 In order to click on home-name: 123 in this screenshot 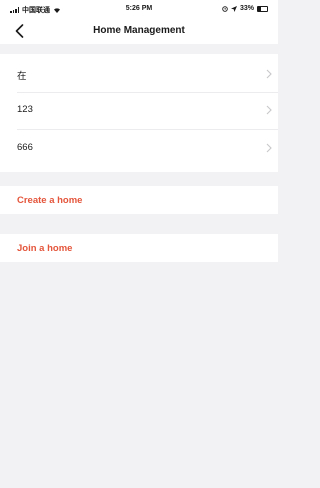, I will do `click(25, 109)`.